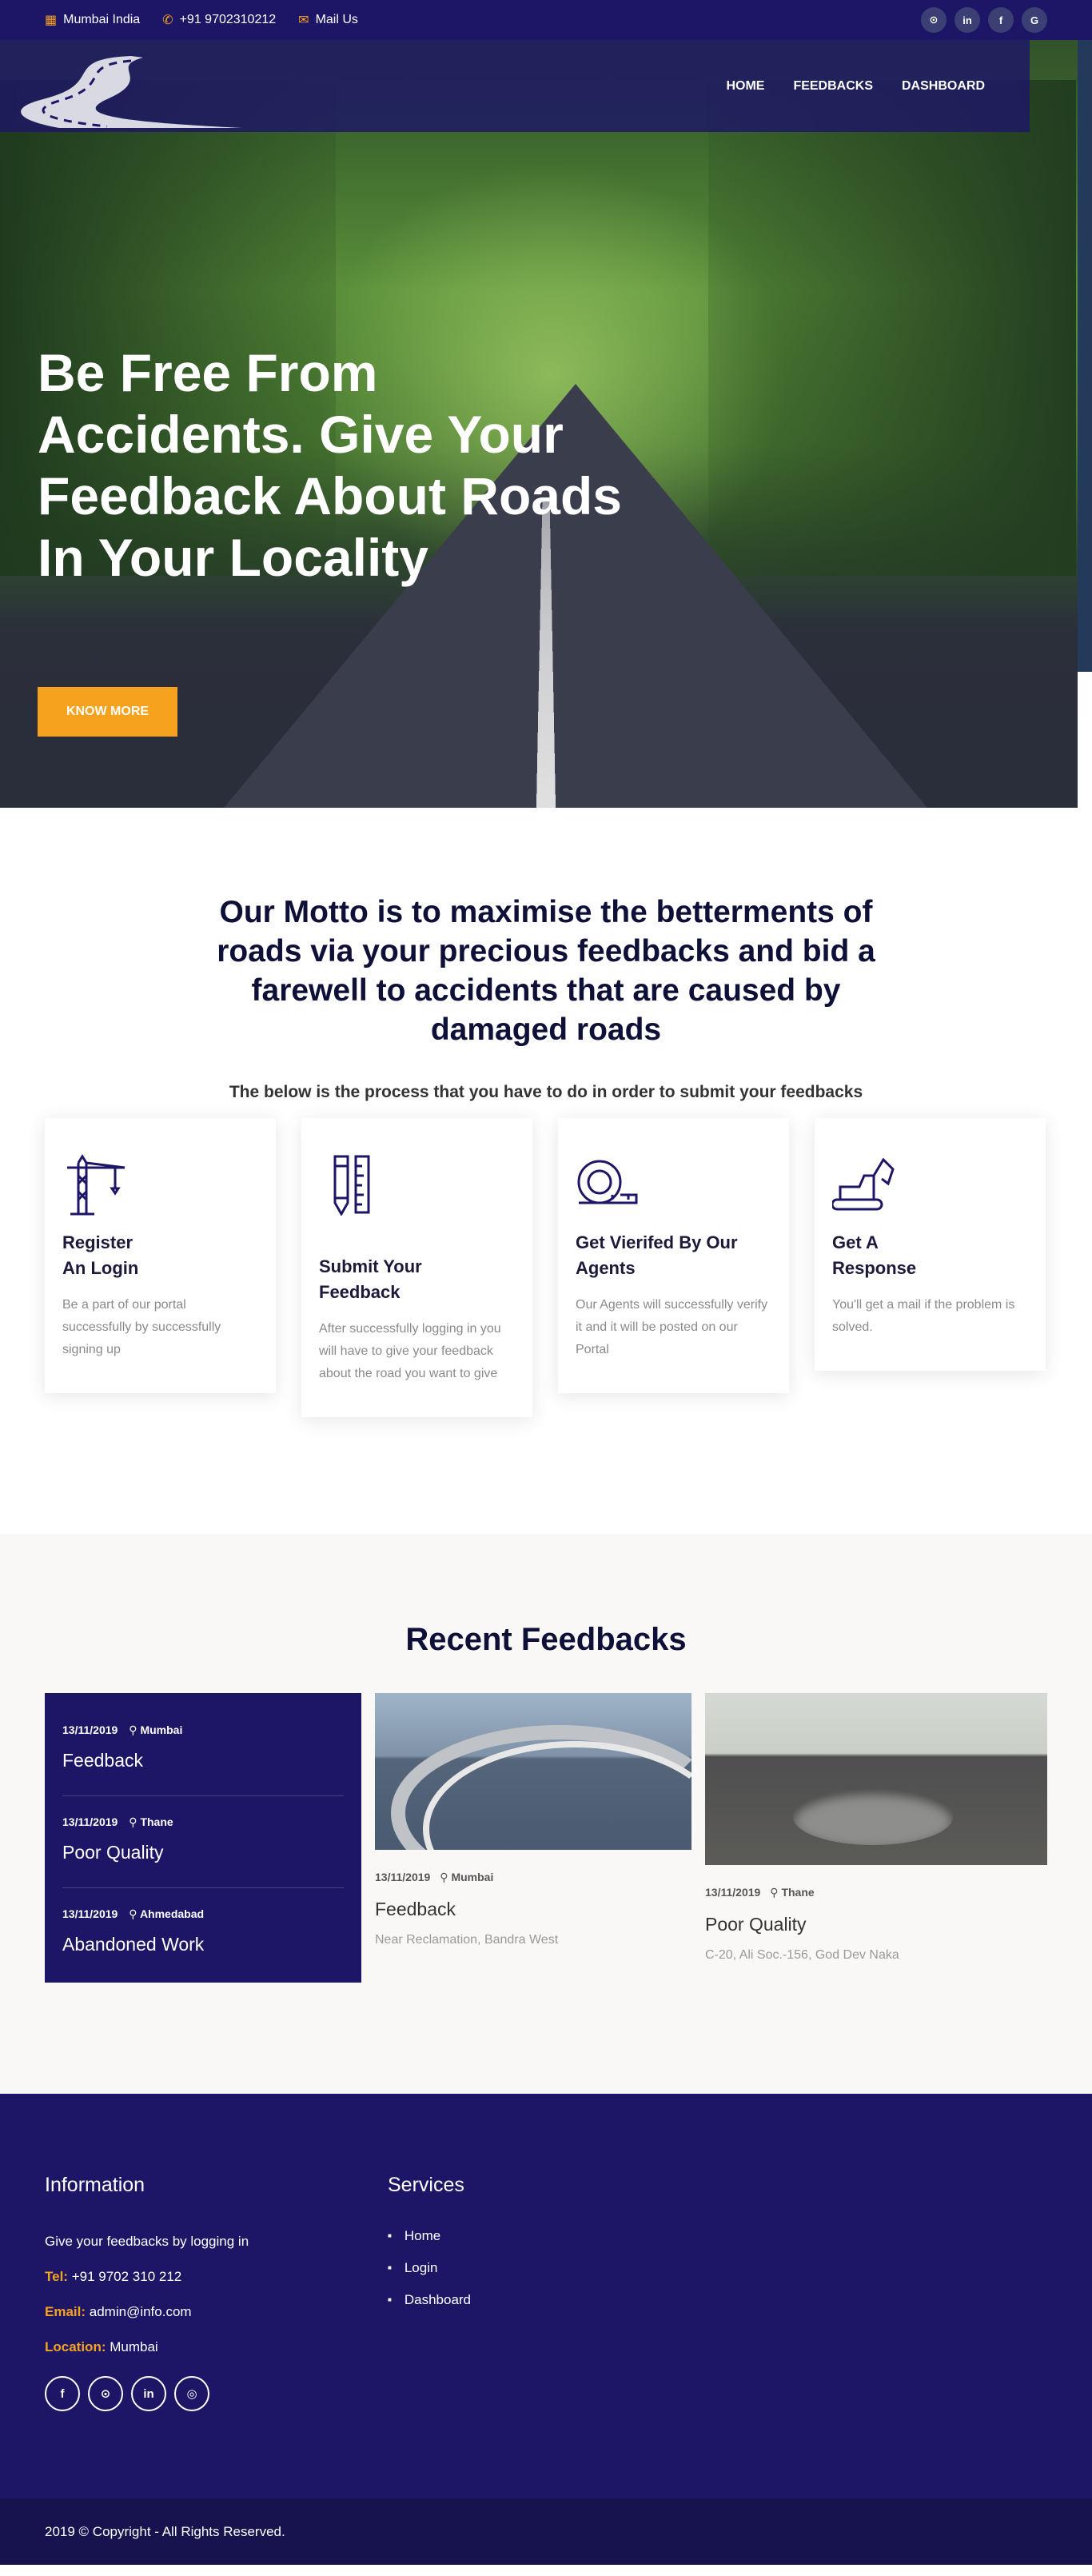  Describe the element at coordinates (65, 2311) in the screenshot. I see `email-label: Email:` at that location.